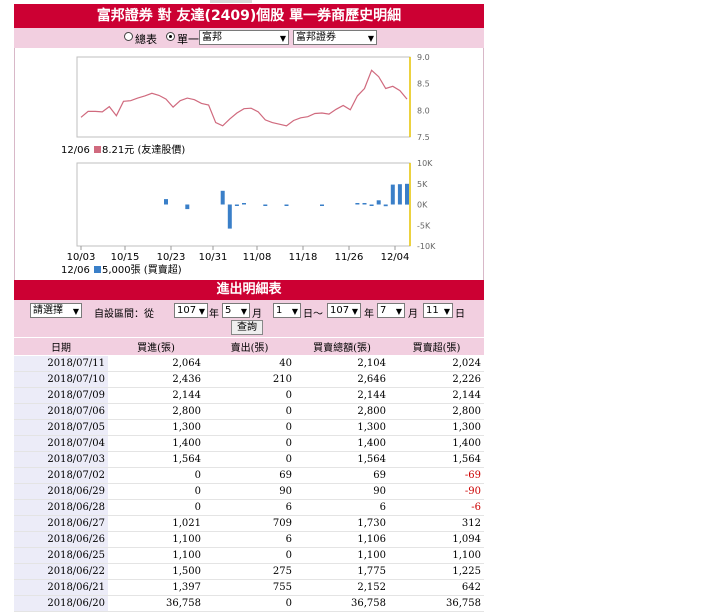  What do you see at coordinates (61, 571) in the screenshot?
I see `cell-date: 2018/06/22` at bounding box center [61, 571].